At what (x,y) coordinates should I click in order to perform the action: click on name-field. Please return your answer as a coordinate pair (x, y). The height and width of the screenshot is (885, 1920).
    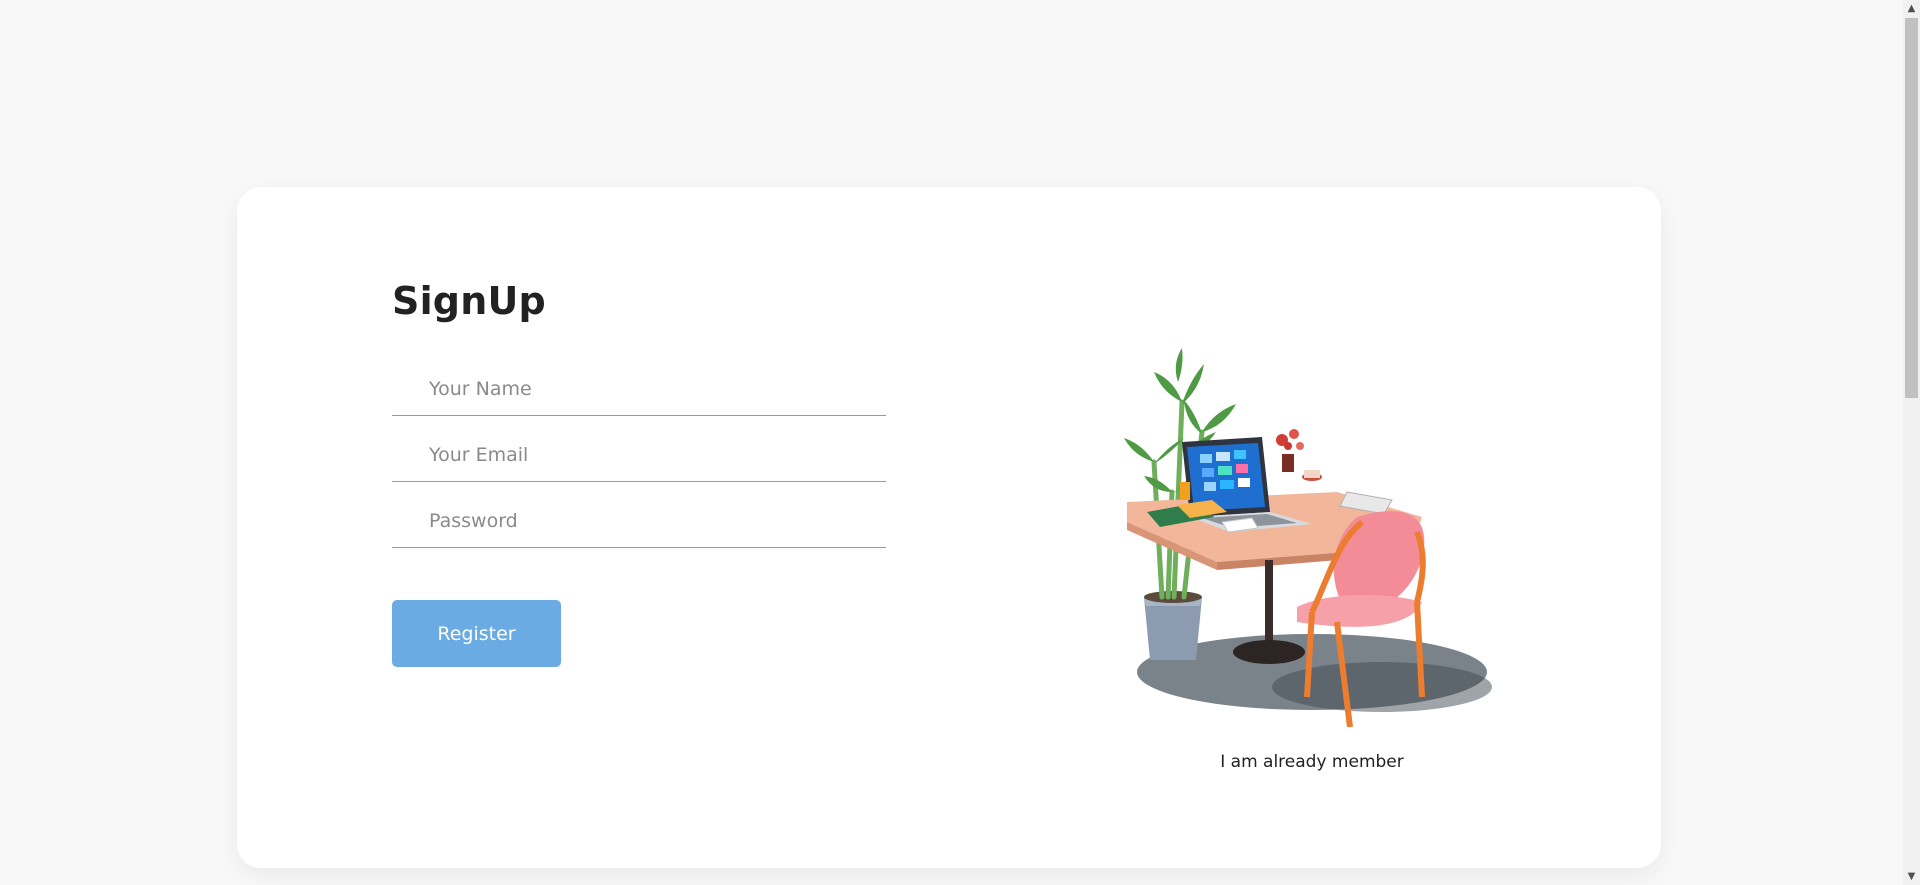
    Looking at the image, I should click on (639, 390).